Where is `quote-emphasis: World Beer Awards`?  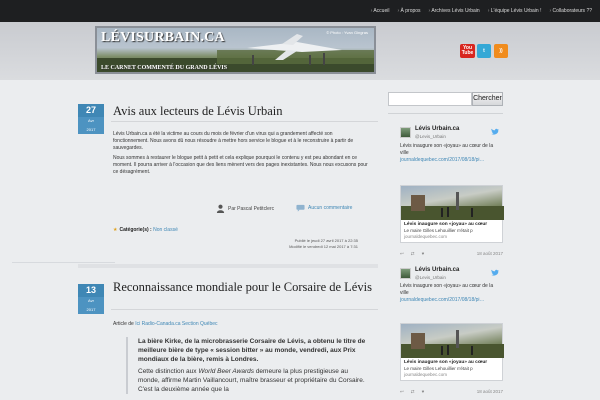
quote-emphasis: World Beer Awards is located at coordinates (226, 371).